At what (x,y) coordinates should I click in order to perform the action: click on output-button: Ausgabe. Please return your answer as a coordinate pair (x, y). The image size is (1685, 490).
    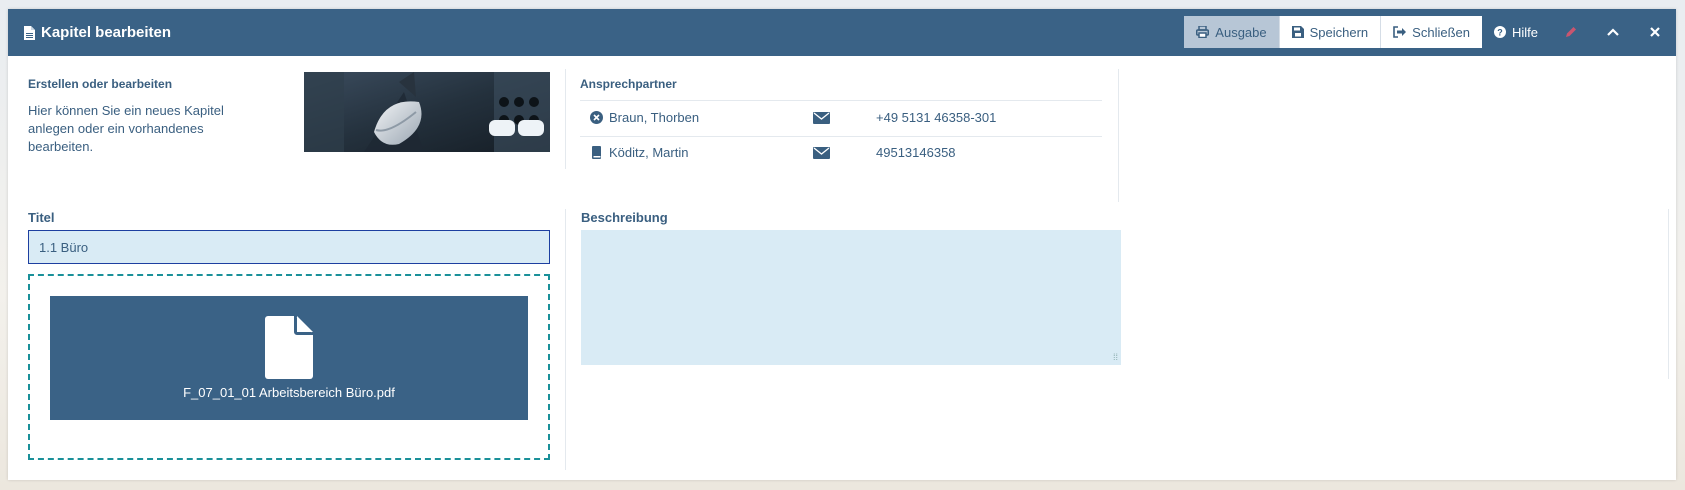
    Looking at the image, I should click on (1232, 32).